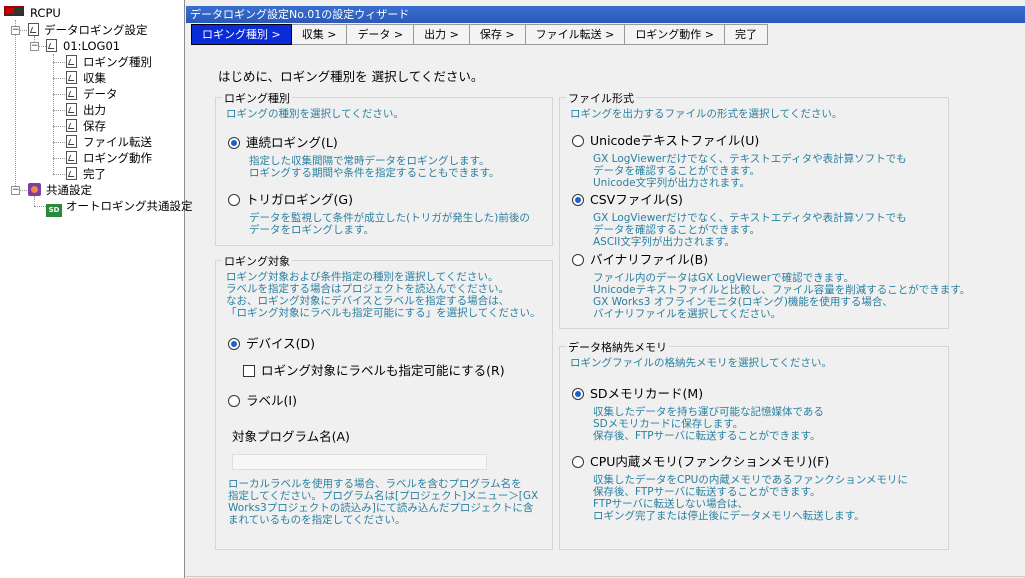 The image size is (1025, 578). I want to click on tab-complete: 完了, so click(747, 34).